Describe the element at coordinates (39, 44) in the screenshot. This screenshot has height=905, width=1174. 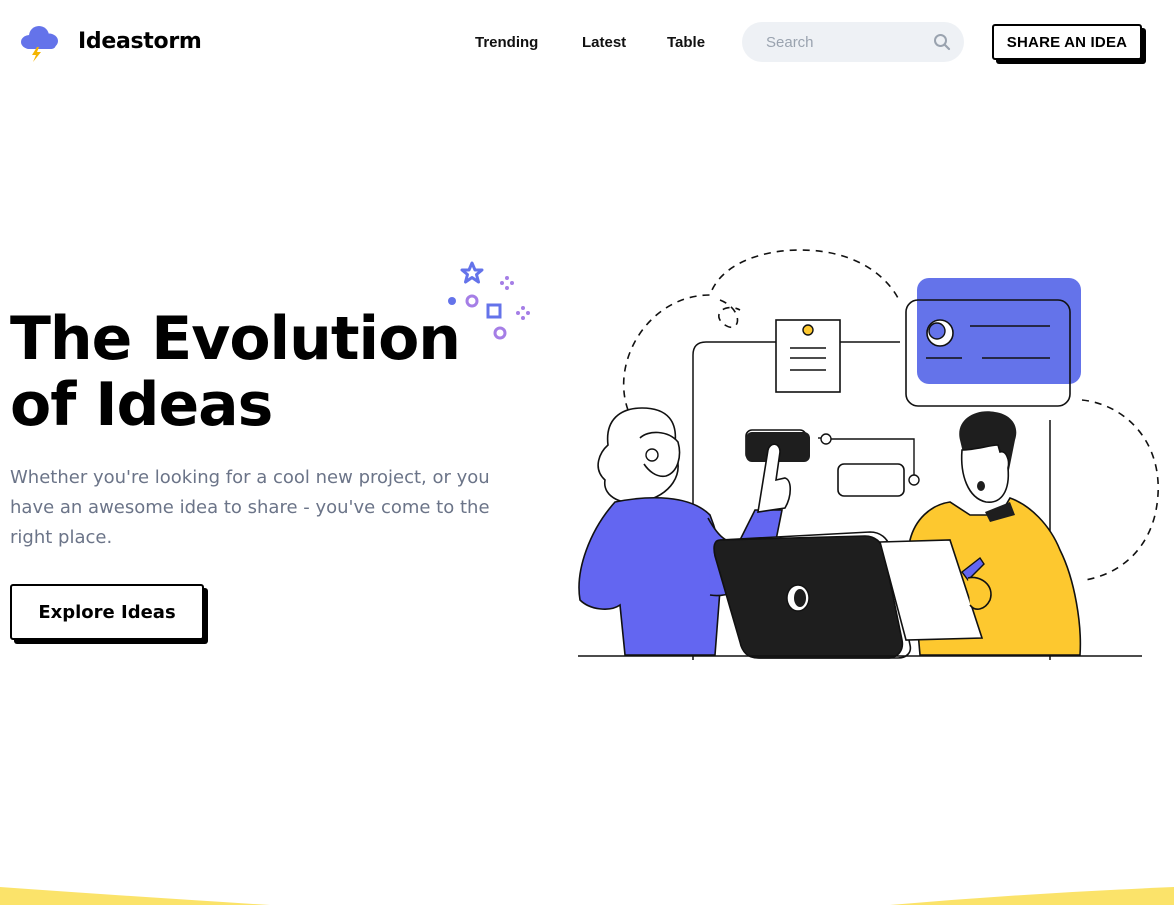
I see `cloud-lightning-icon` at that location.